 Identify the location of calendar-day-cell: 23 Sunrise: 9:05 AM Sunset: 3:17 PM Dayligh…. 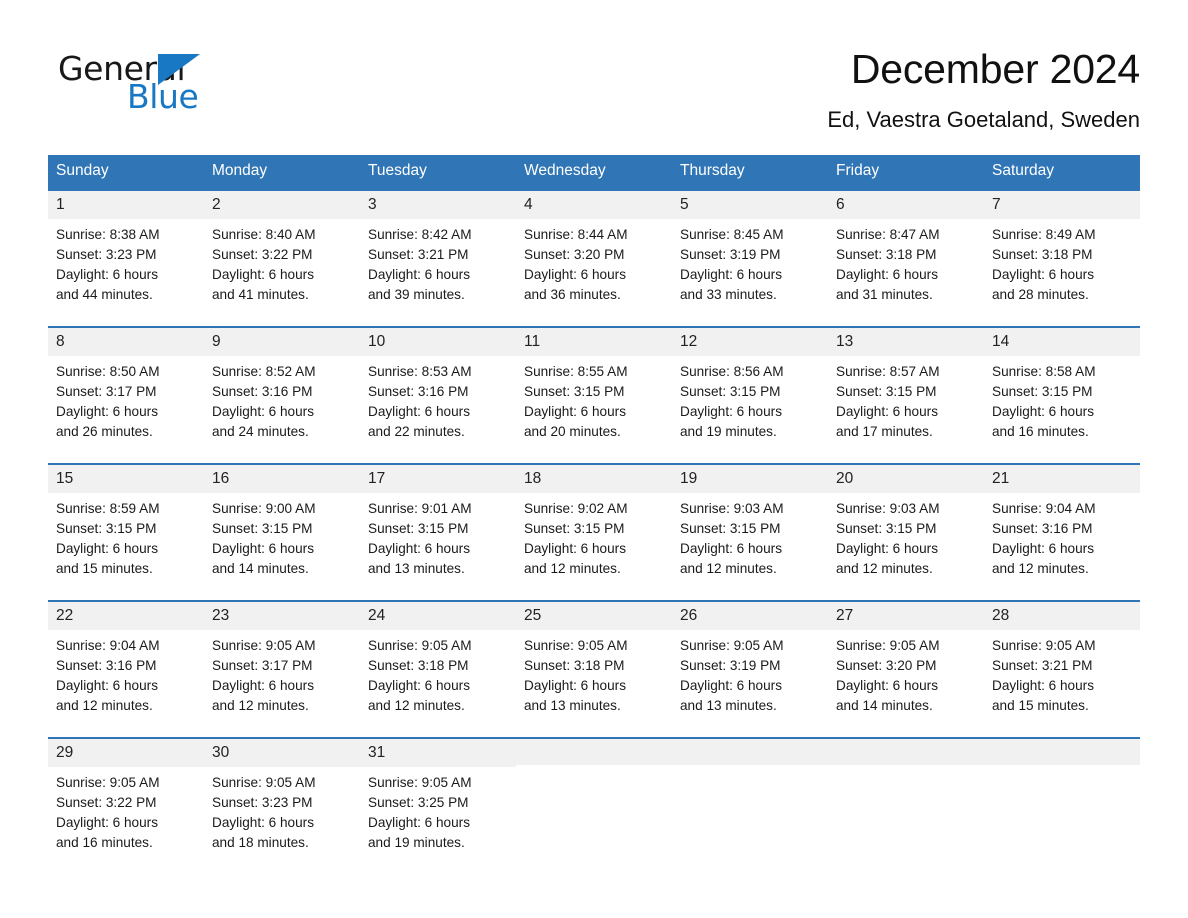
(282, 668).